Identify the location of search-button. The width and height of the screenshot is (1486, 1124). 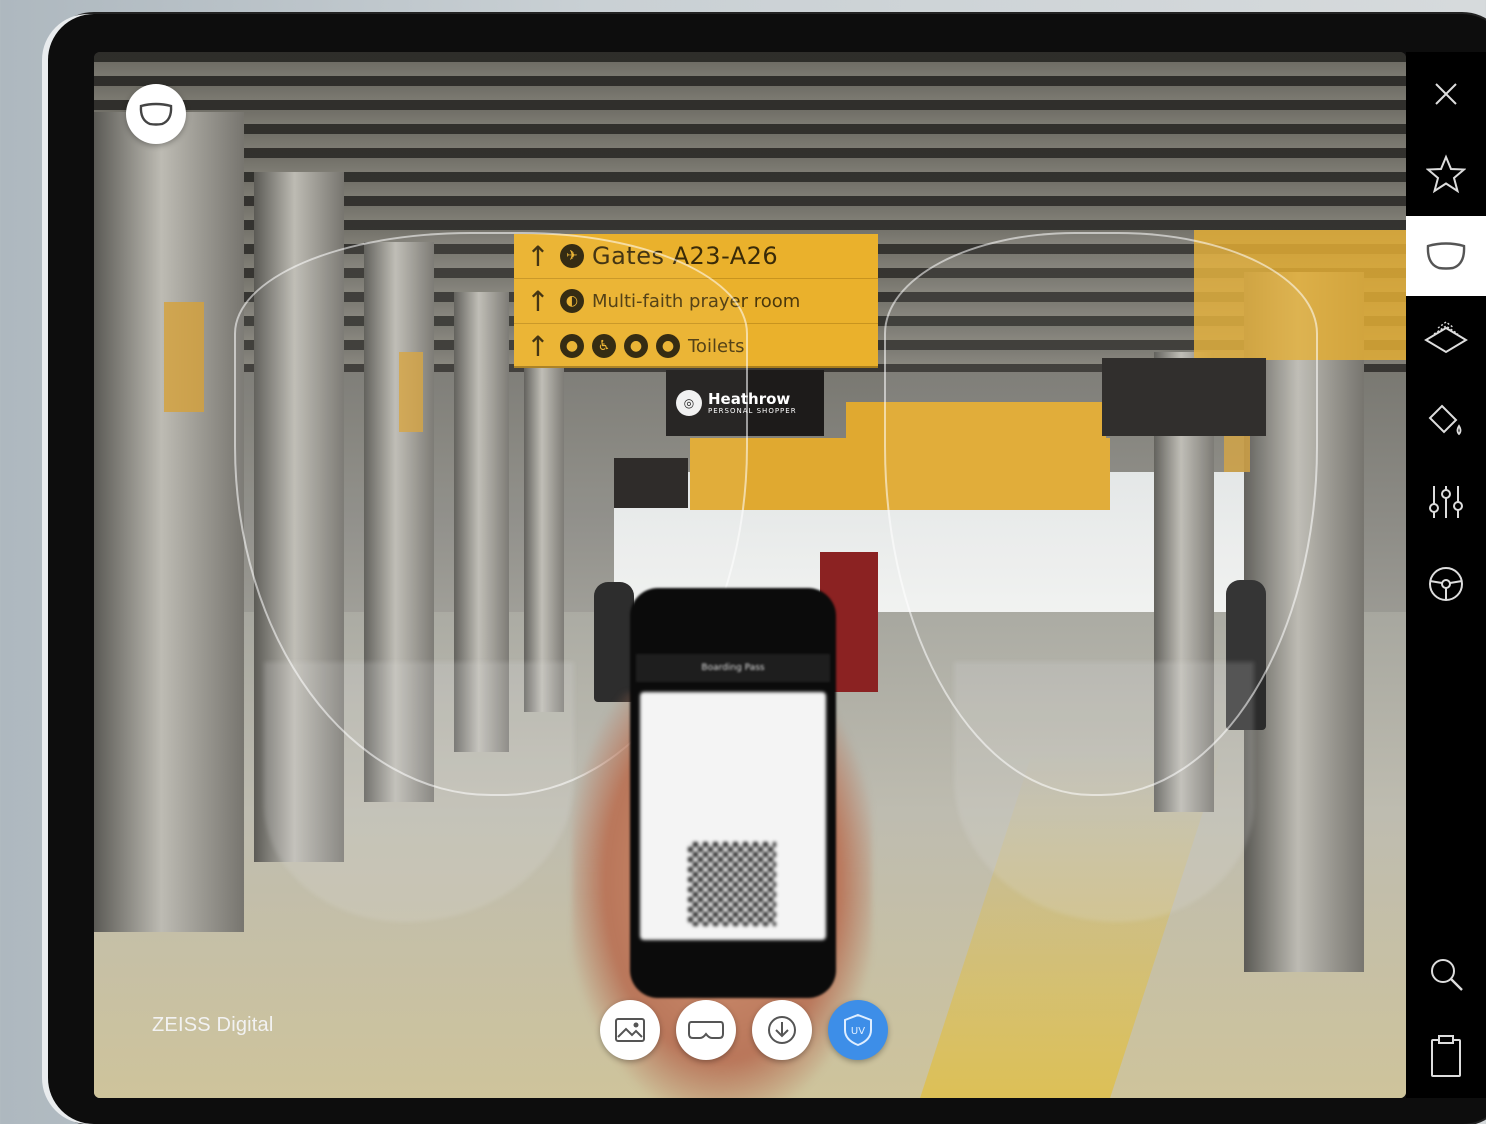
(1446, 974).